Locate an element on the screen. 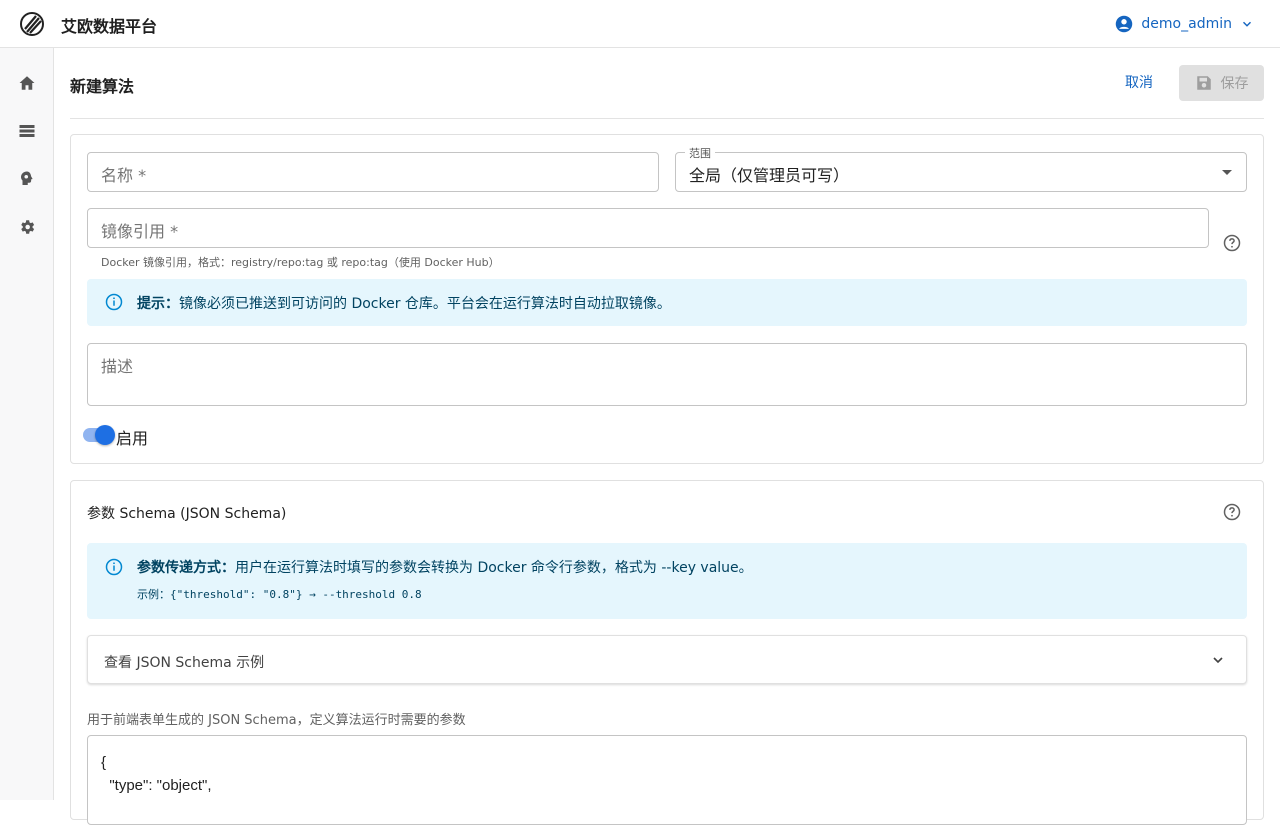 The width and height of the screenshot is (1280, 825). page-title: 新建算法 is located at coordinates (102, 86).